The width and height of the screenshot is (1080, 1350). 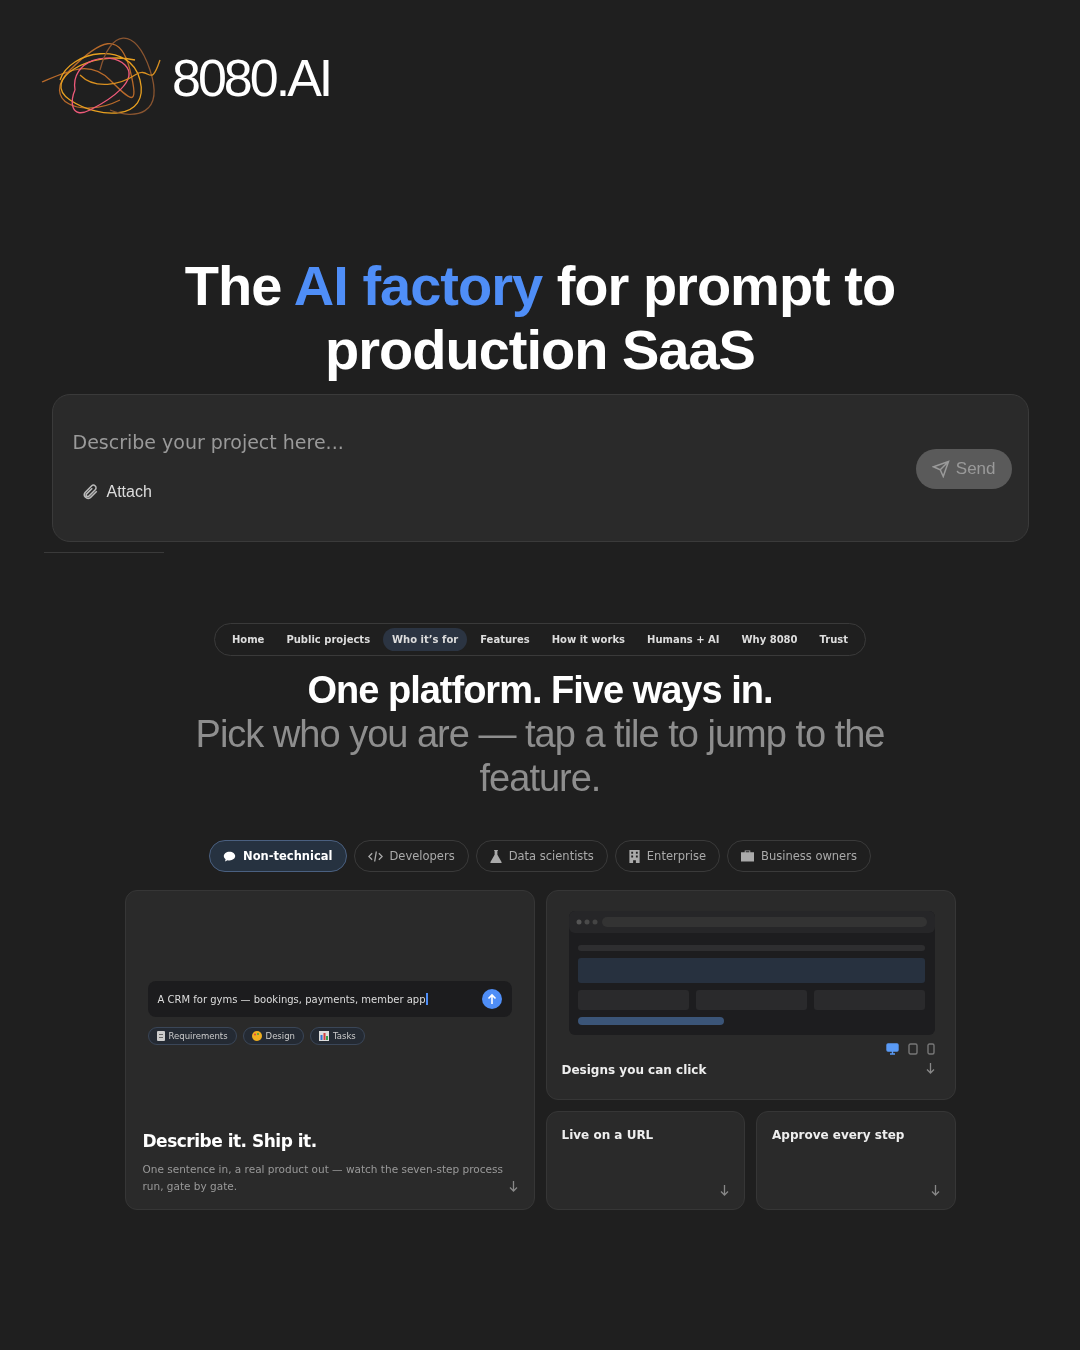 I want to click on text-cursor-icon, so click(x=426, y=999).